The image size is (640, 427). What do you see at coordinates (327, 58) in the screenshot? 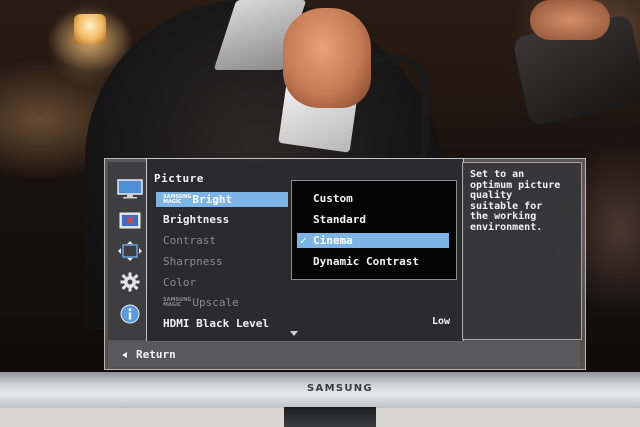
I see `hand` at bounding box center [327, 58].